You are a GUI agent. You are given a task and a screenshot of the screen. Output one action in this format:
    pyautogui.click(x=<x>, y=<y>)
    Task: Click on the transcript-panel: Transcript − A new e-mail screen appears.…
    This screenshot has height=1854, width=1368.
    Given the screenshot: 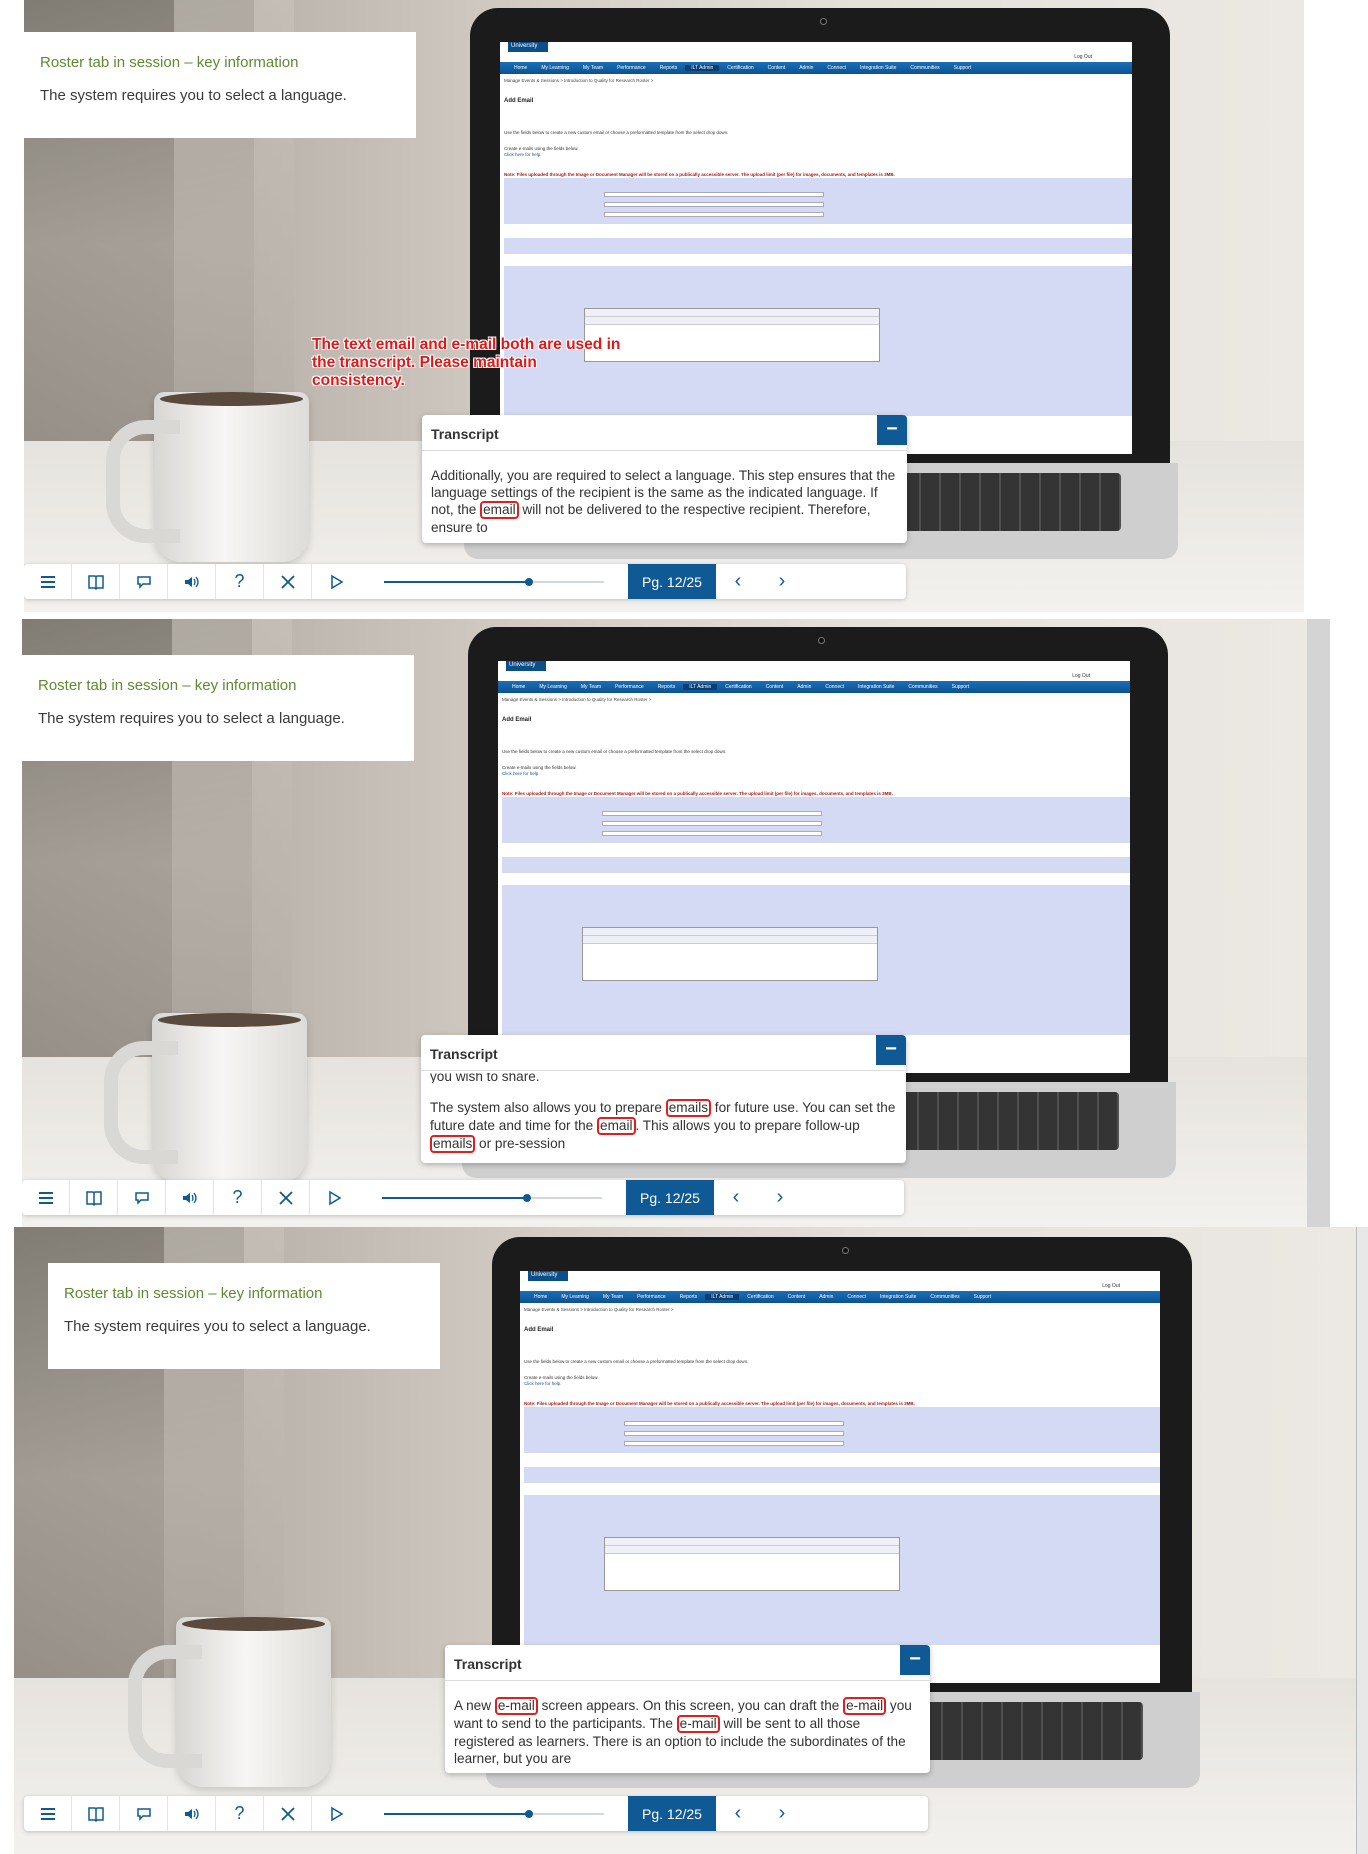 What is the action you would take?
    pyautogui.click(x=687, y=1709)
    